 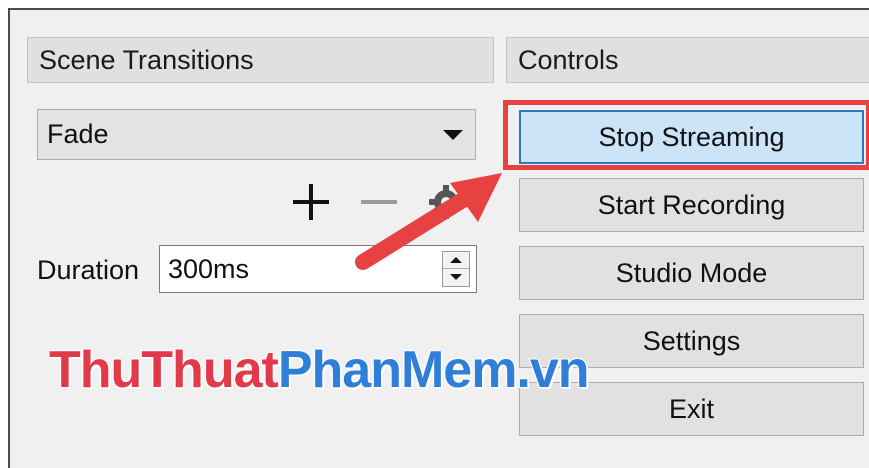 I want to click on controls-header: Controls, so click(x=687, y=60).